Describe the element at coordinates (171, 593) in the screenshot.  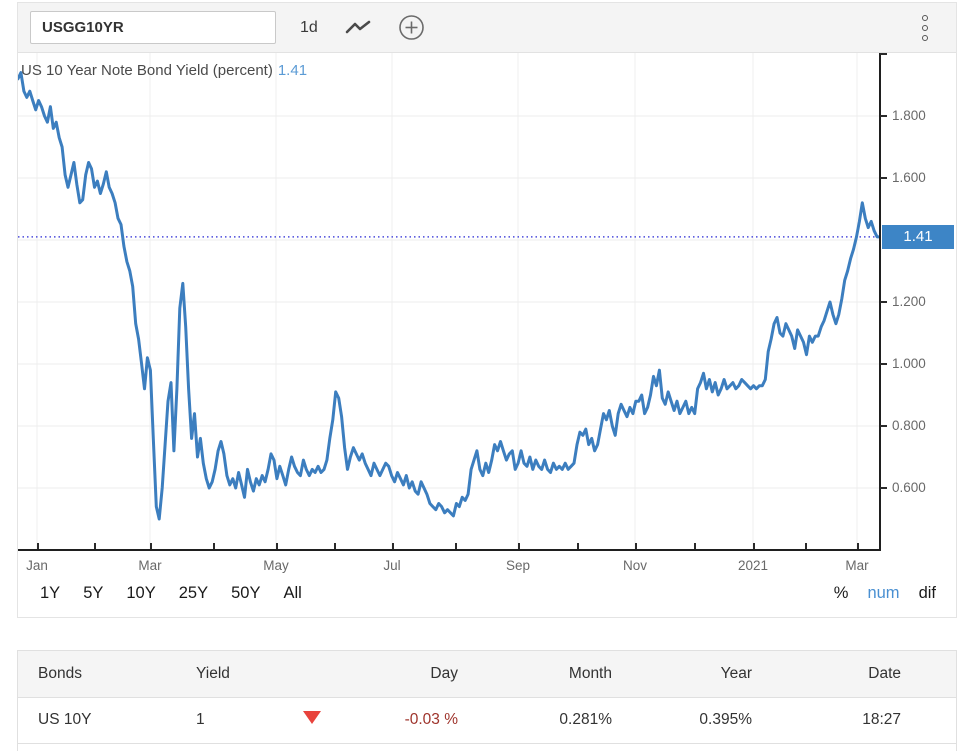
I see `range-buttons: 1Y 5Y 10Y 25Y 50Y All` at that location.